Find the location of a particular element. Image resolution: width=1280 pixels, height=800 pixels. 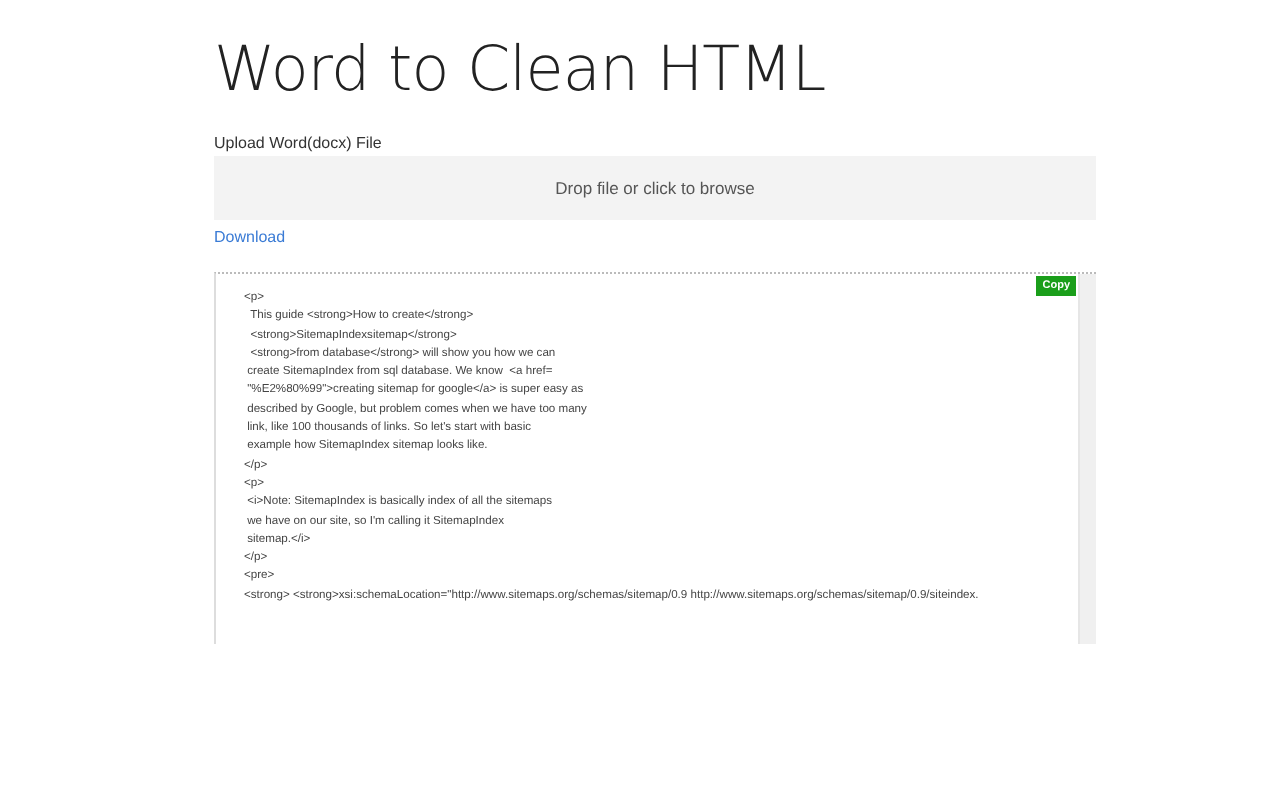

page-title: Word to Clean HTML is located at coordinates (520, 70).